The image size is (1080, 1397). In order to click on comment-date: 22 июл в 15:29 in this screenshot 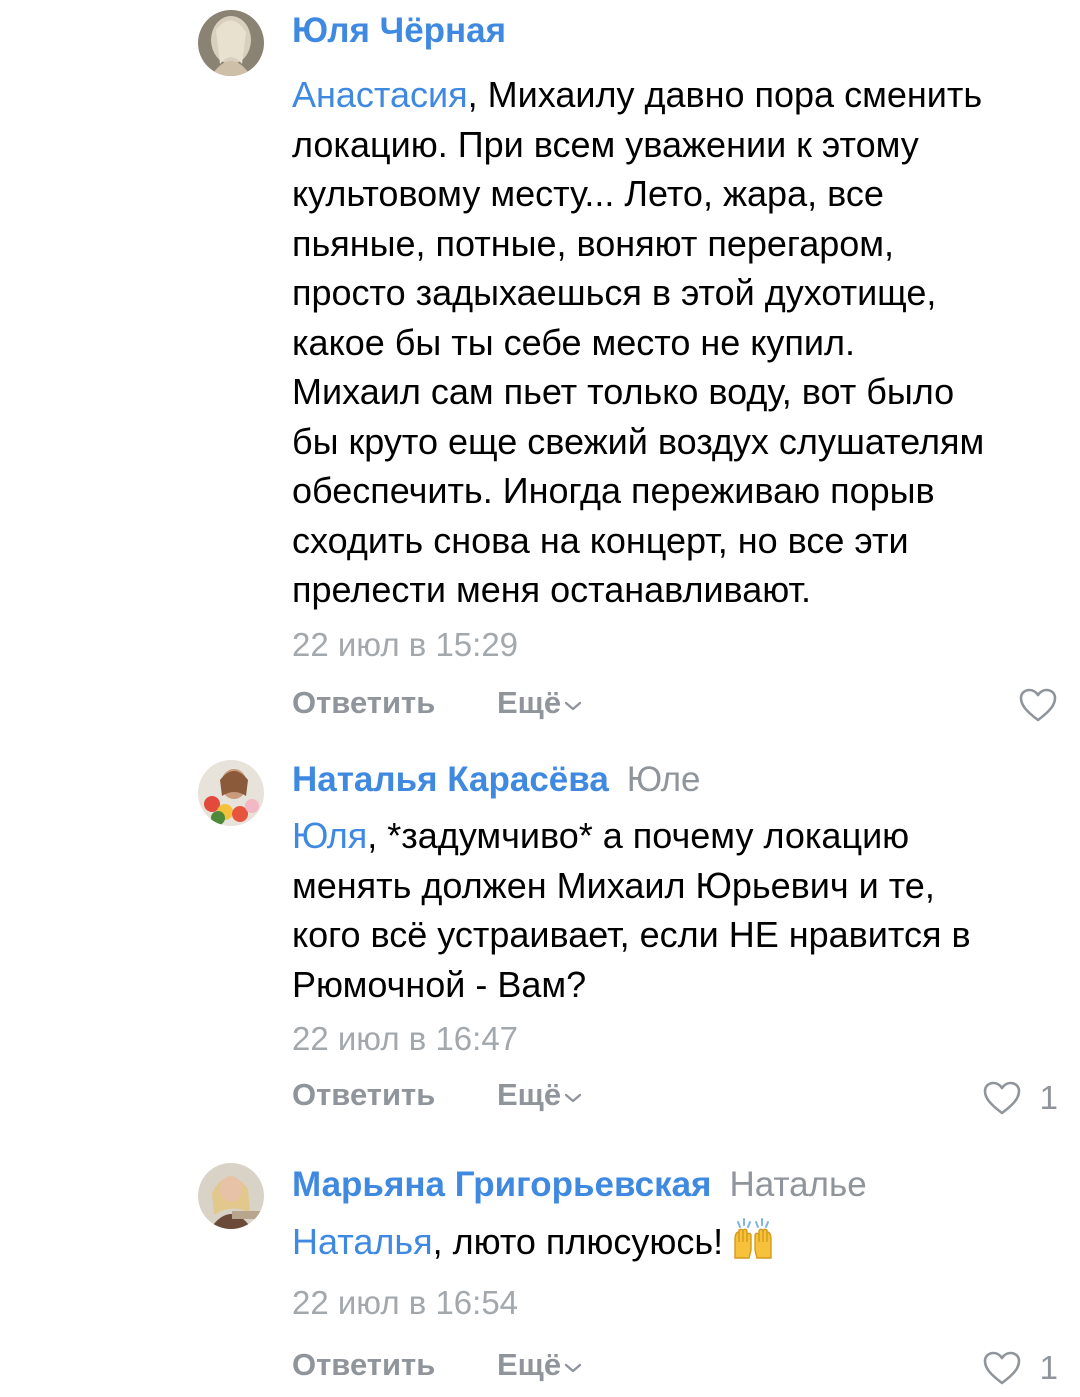, I will do `click(676, 645)`.